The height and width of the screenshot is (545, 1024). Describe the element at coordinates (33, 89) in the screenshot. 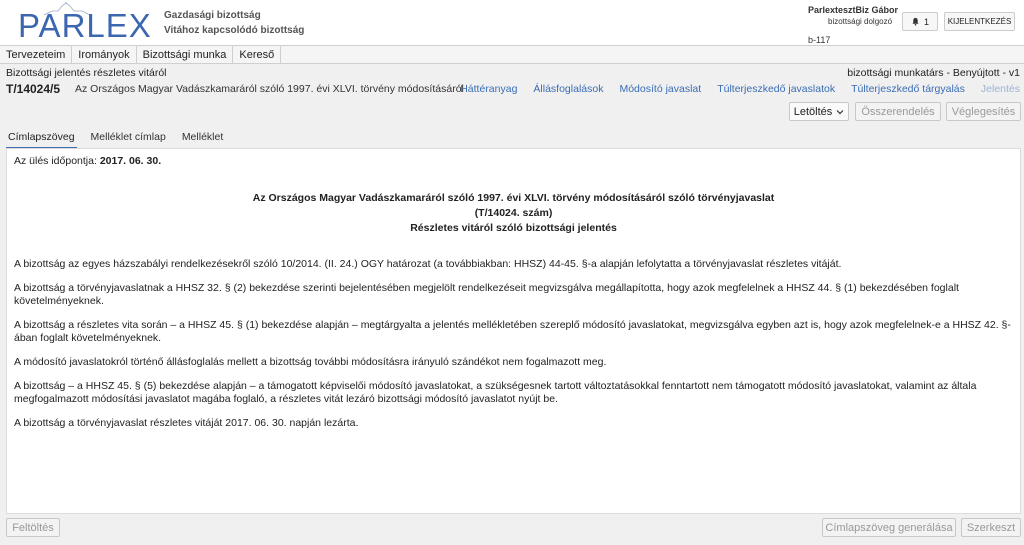

I see `document-id: T/14024/5` at that location.